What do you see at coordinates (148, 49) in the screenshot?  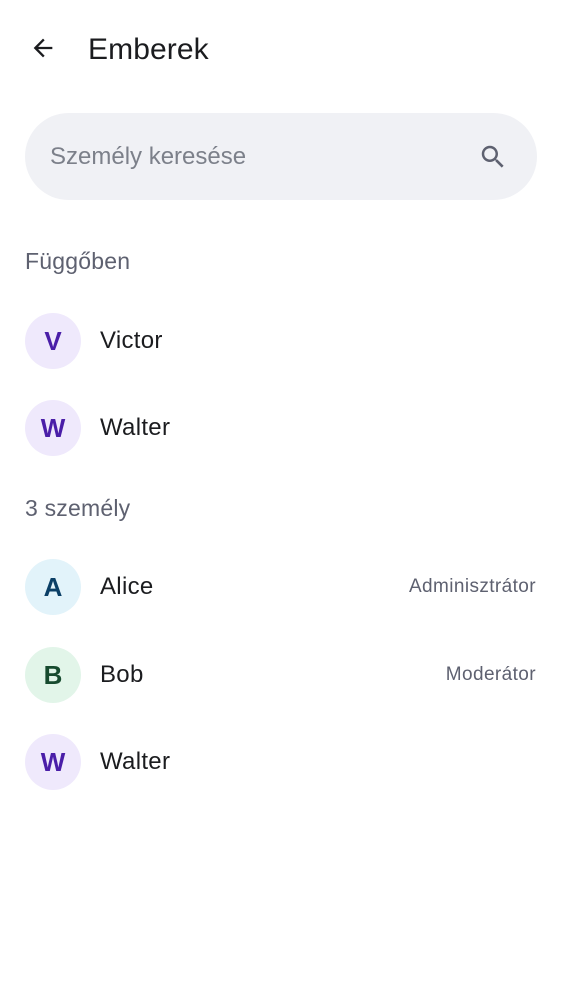 I see `page-title: Emberek` at bounding box center [148, 49].